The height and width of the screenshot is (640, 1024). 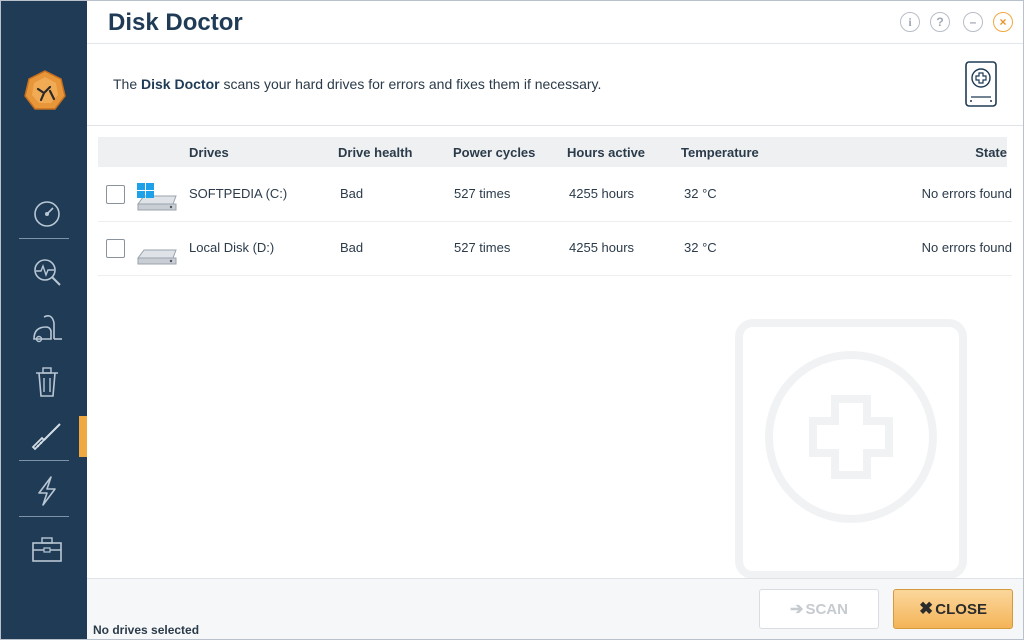 What do you see at coordinates (961, 609) in the screenshot?
I see `close-label: CLOSE` at bounding box center [961, 609].